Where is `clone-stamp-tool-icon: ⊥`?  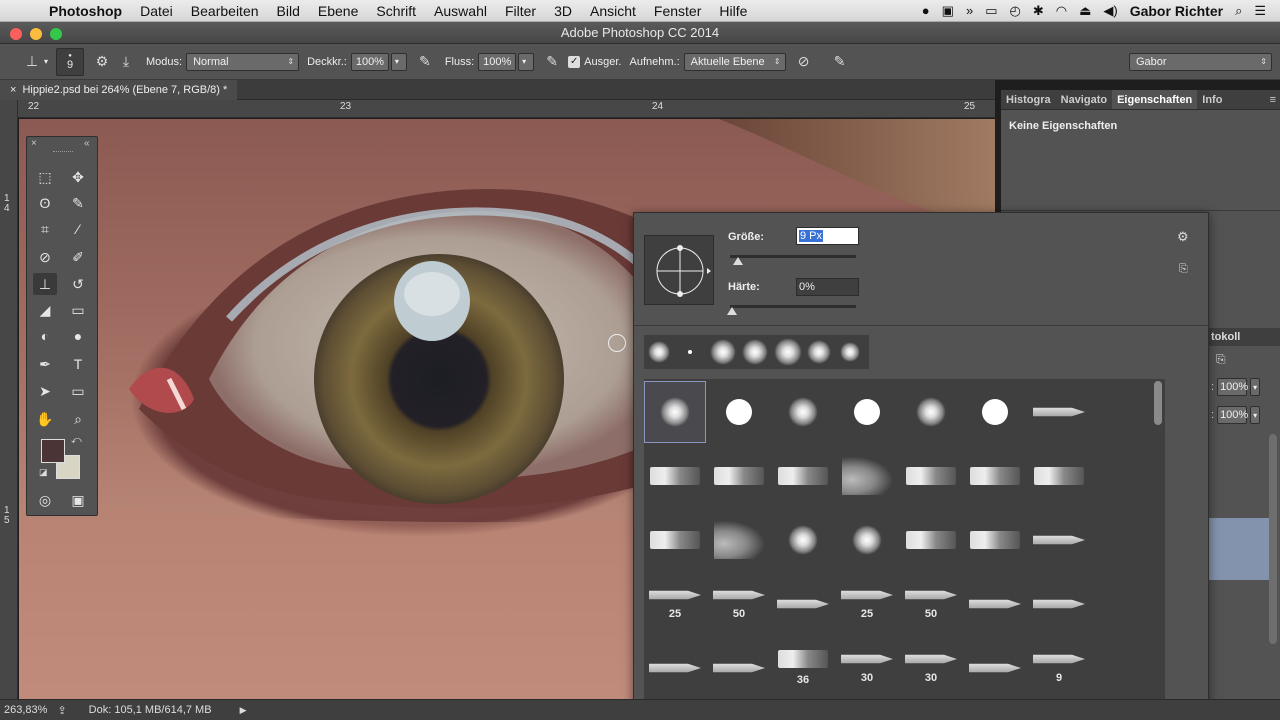 clone-stamp-tool-icon: ⊥ is located at coordinates (45, 284).